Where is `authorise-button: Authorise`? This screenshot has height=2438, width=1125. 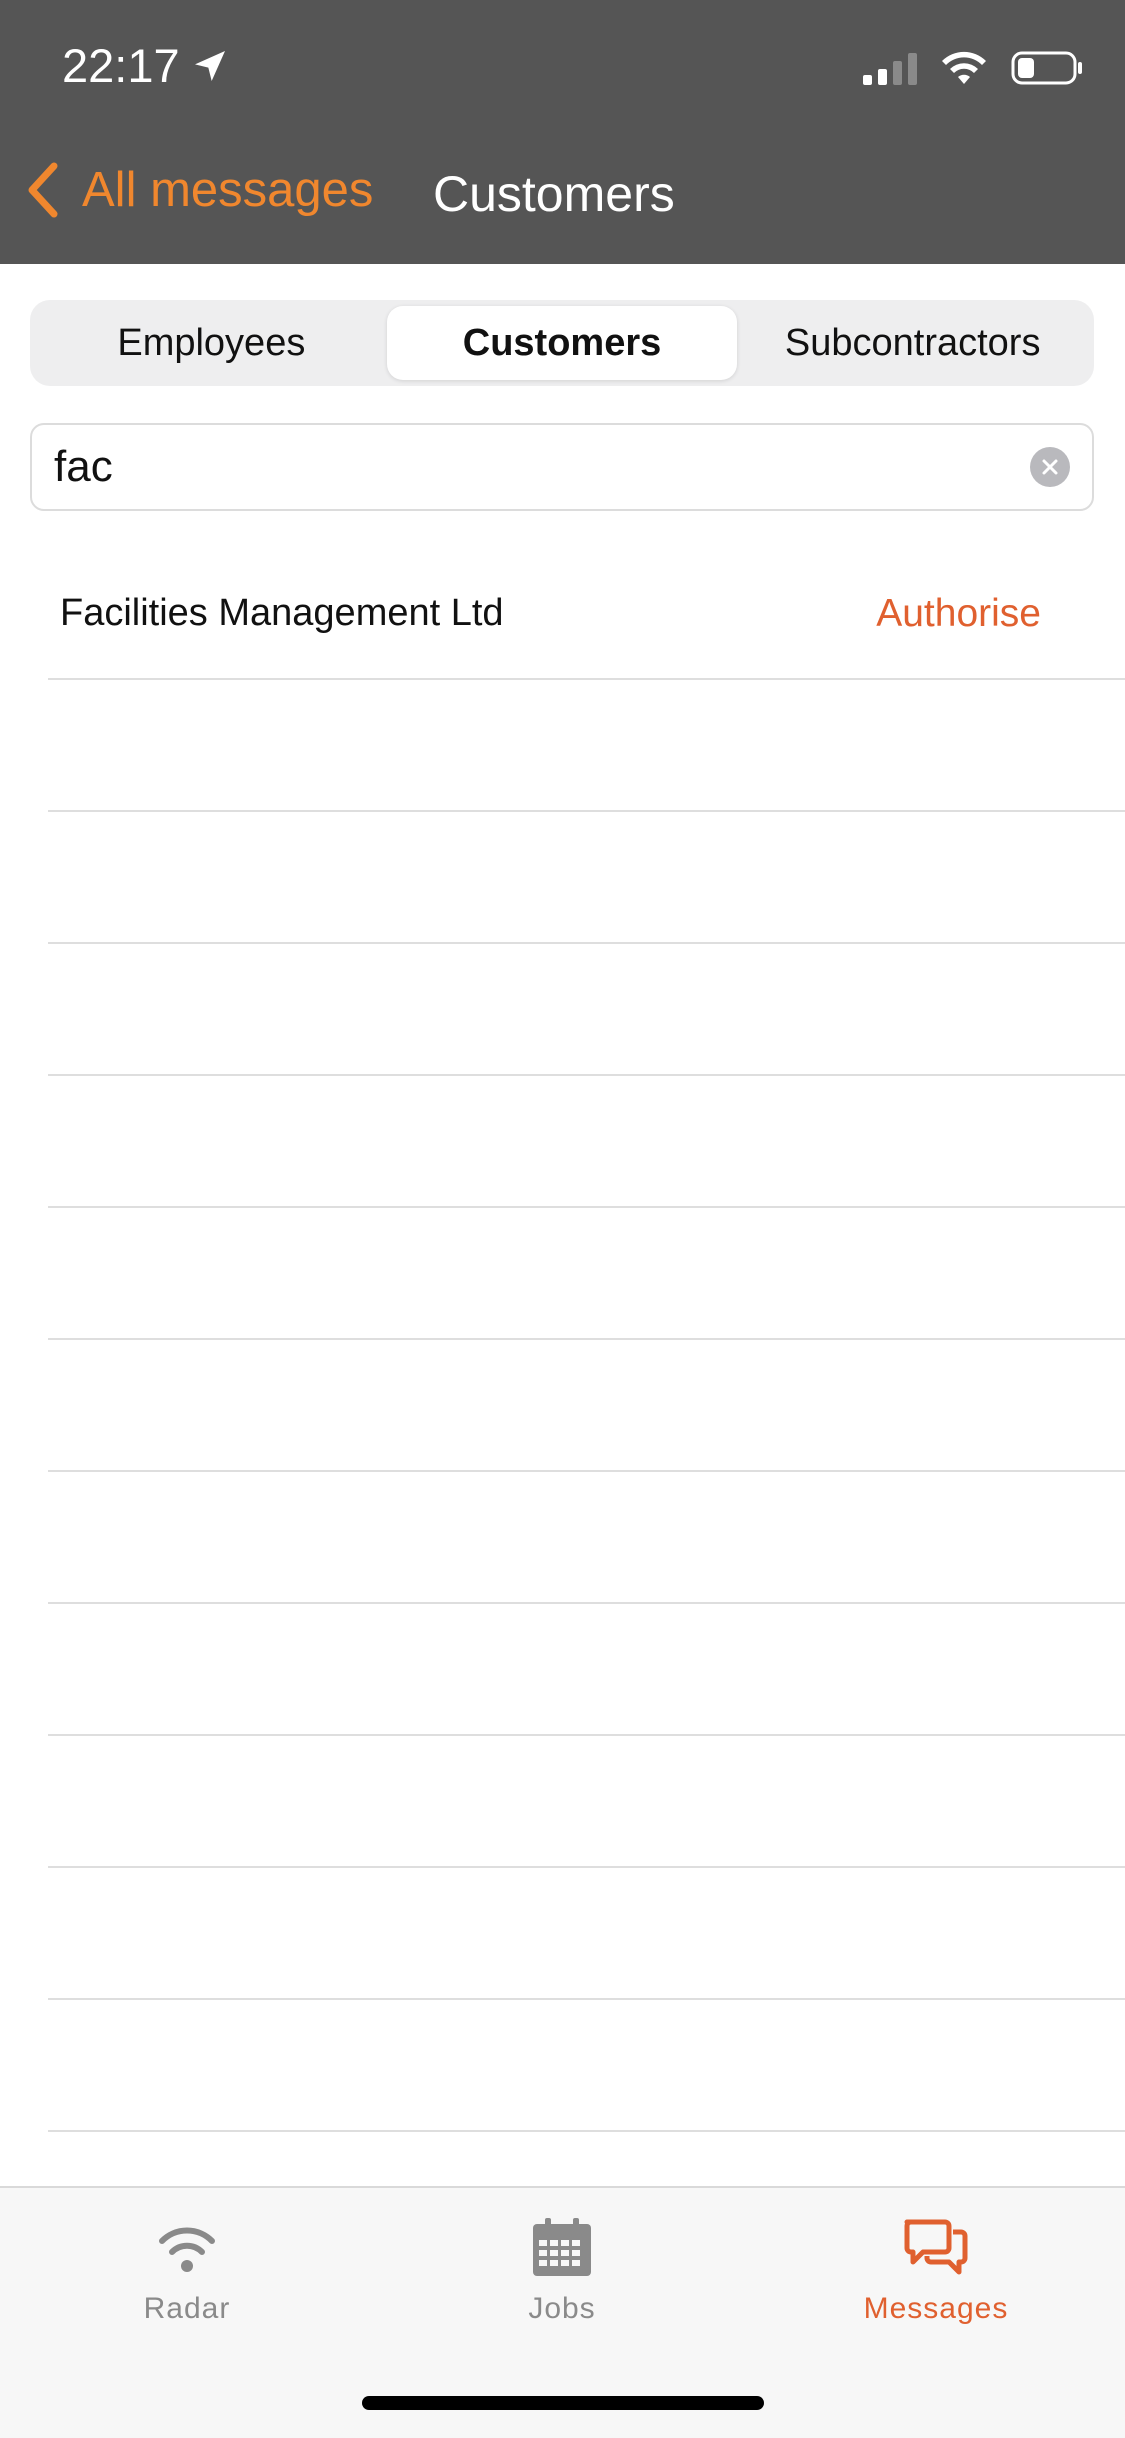
authorise-button: Authorise is located at coordinates (958, 614).